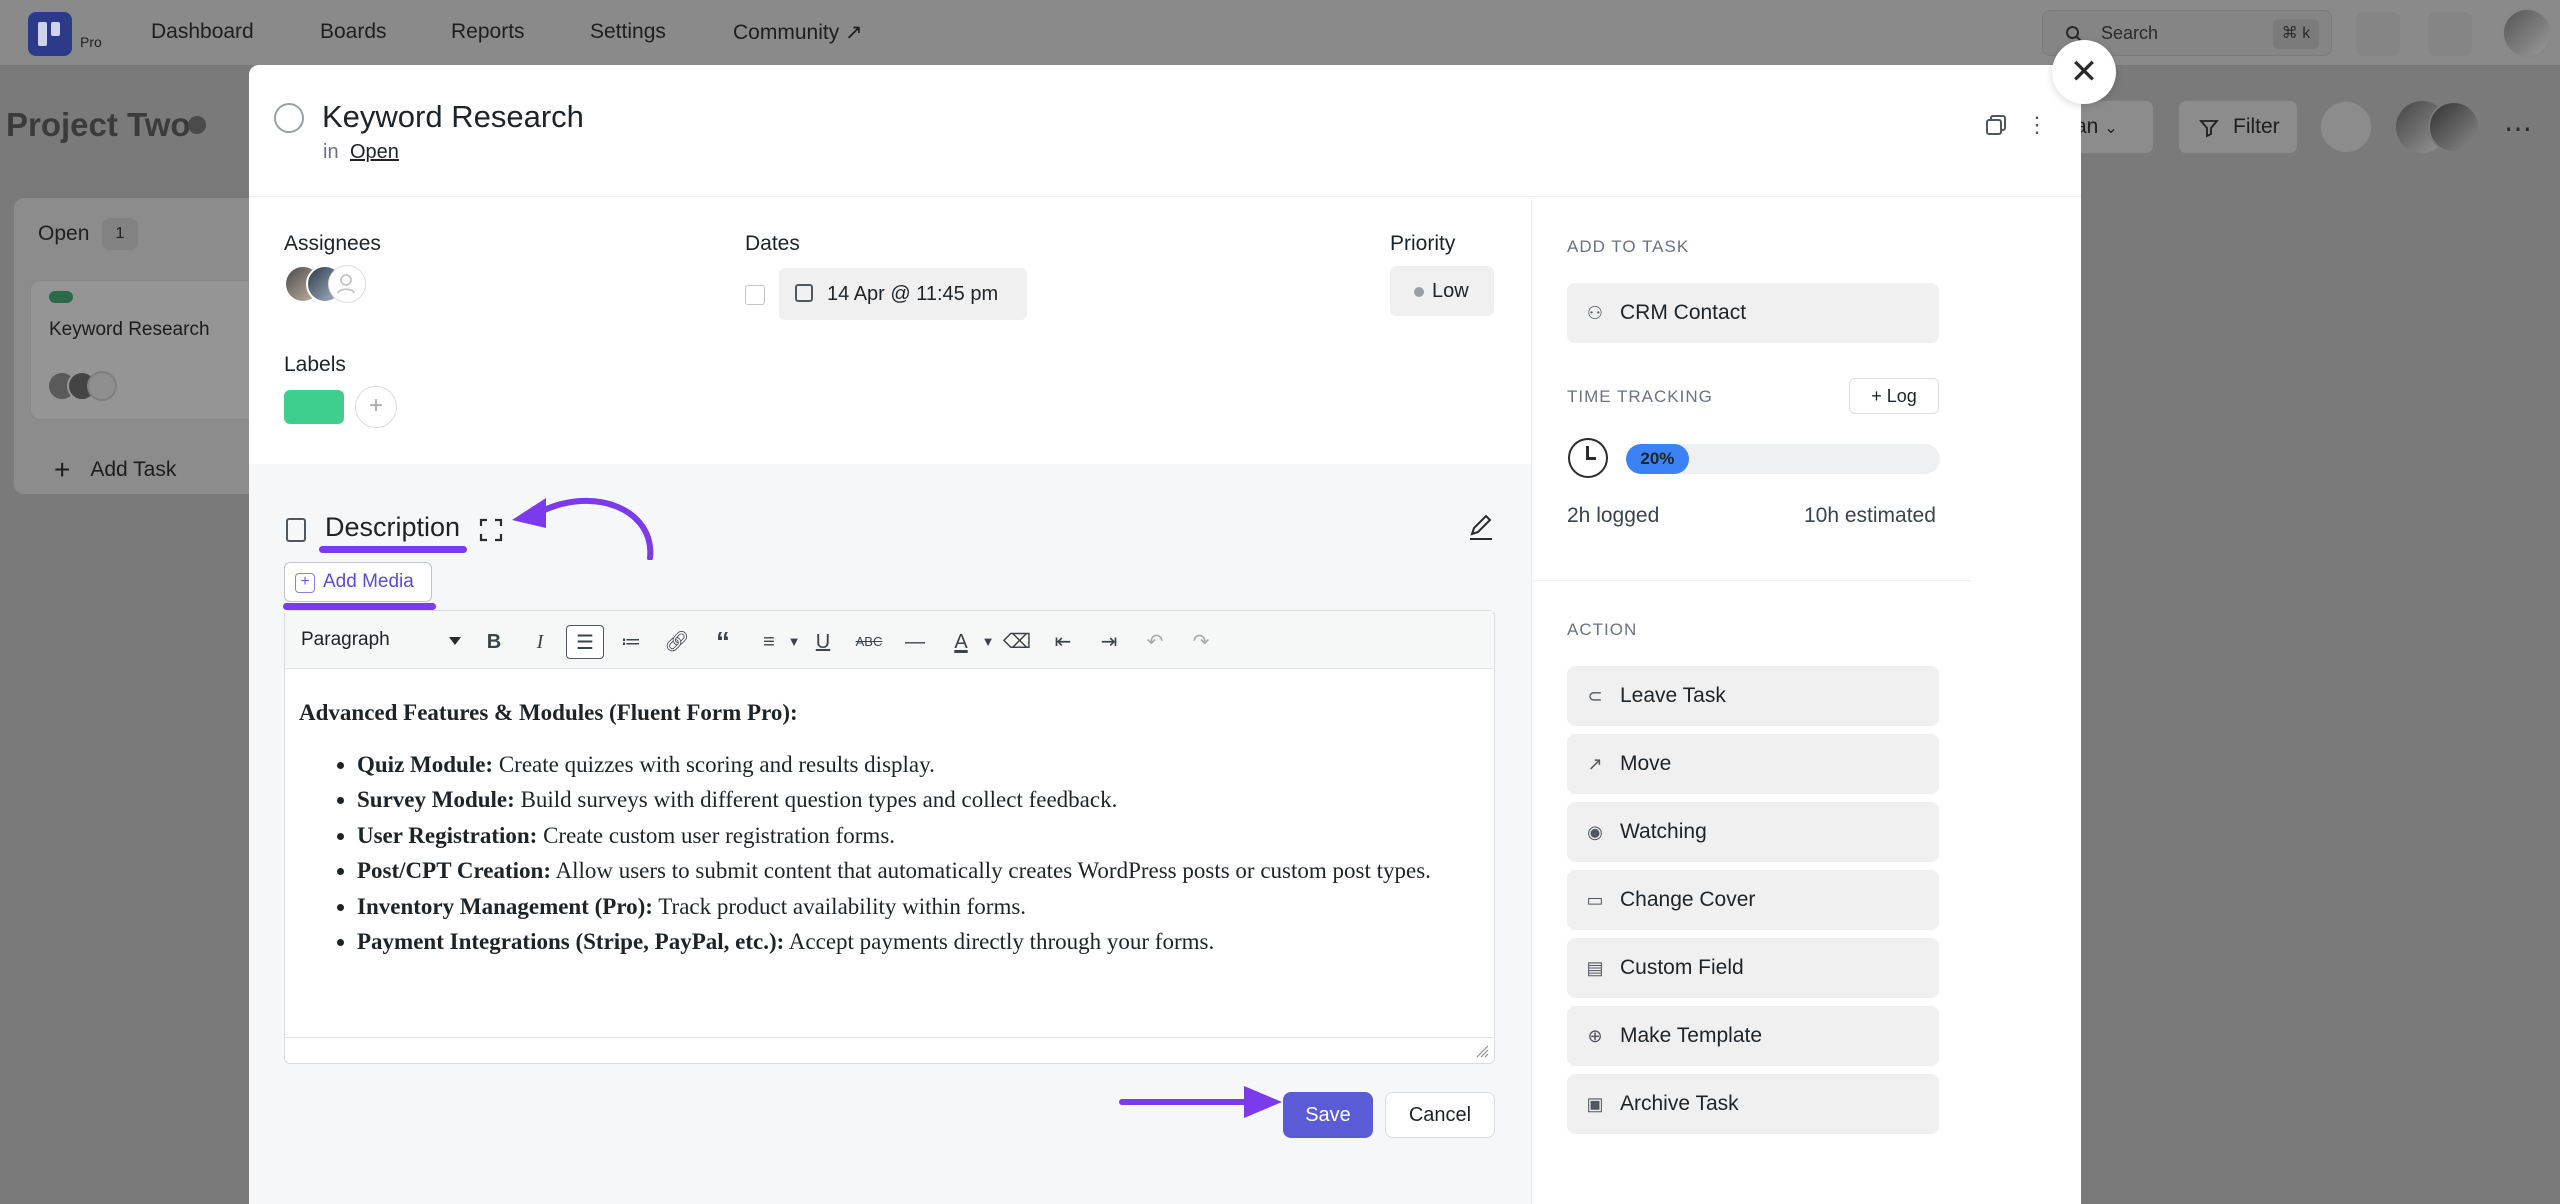  What do you see at coordinates (2450, 34) in the screenshot?
I see `fullscreen-icon` at bounding box center [2450, 34].